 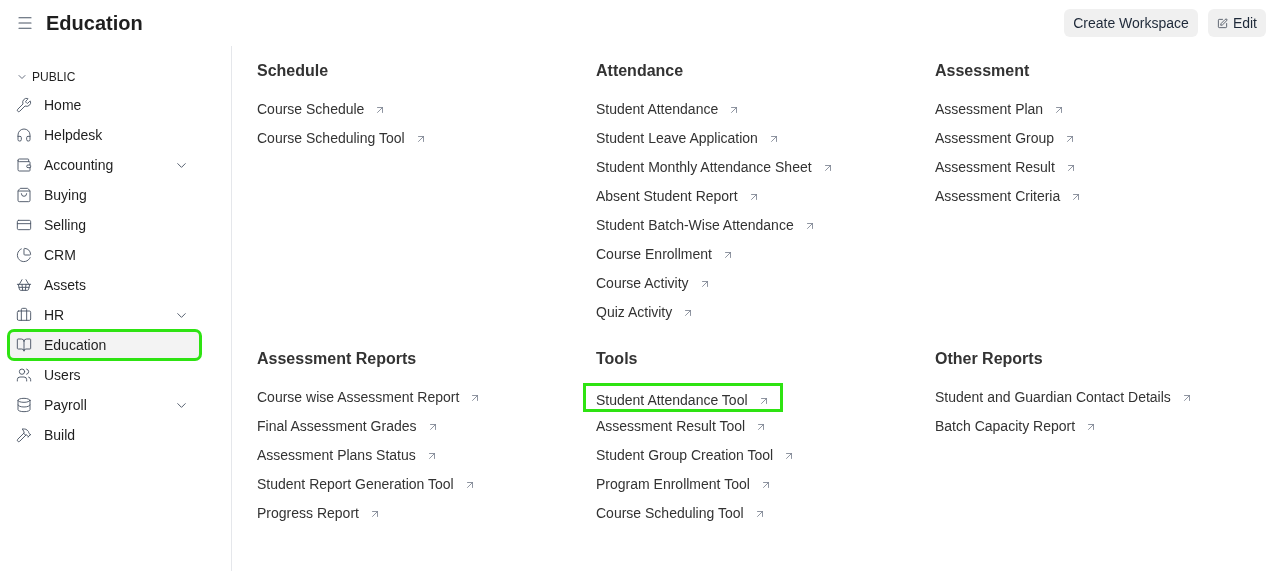 I want to click on wrench-icon, so click(x=24, y=105).